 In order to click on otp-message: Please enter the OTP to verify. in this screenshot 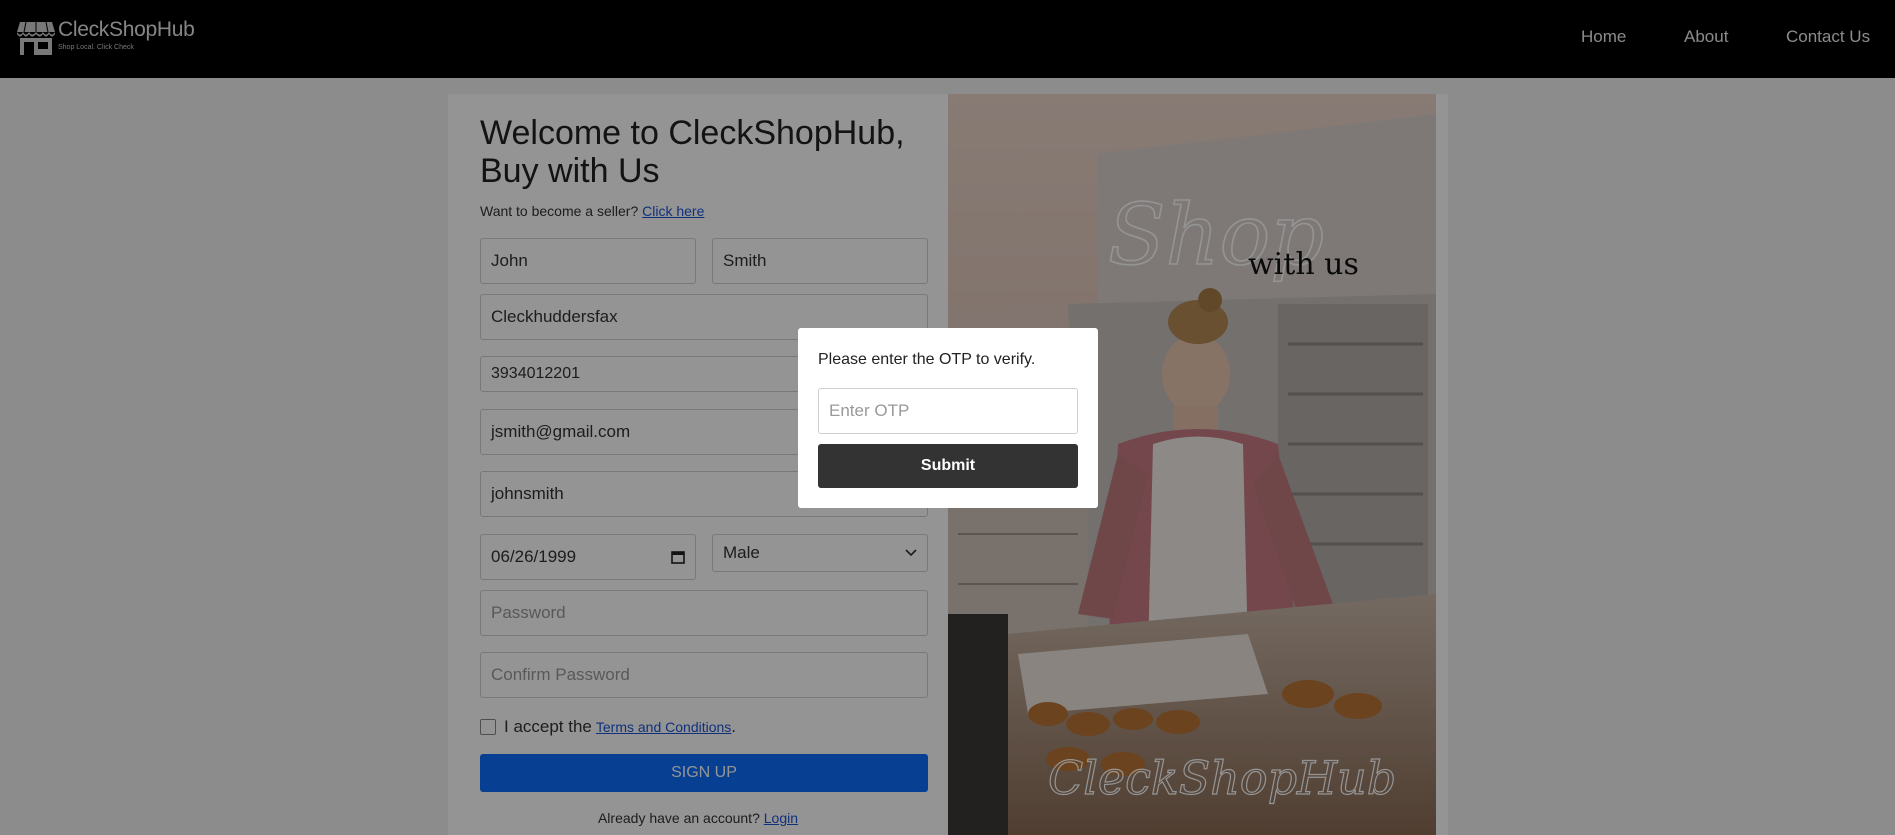, I will do `click(927, 359)`.